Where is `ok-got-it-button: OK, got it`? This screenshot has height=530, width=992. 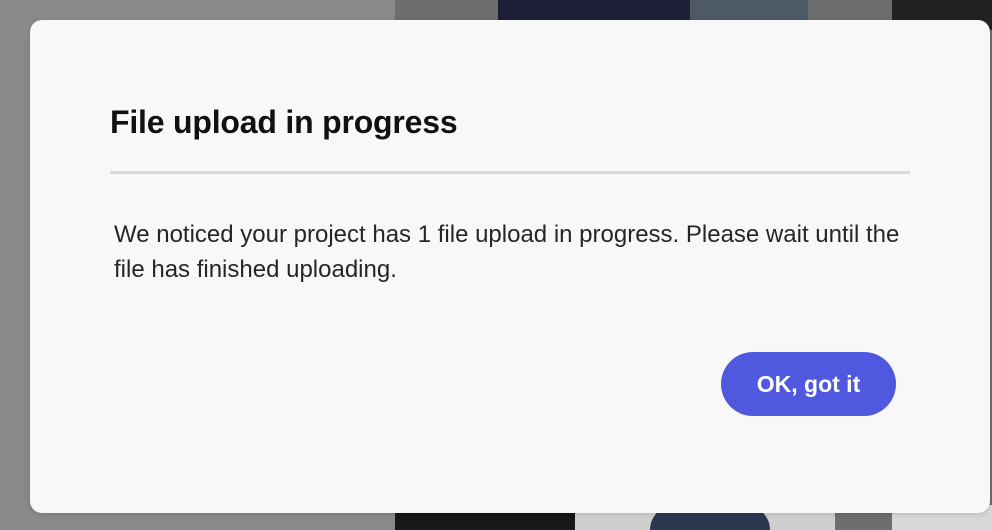 ok-got-it-button: OK, got it is located at coordinates (808, 384).